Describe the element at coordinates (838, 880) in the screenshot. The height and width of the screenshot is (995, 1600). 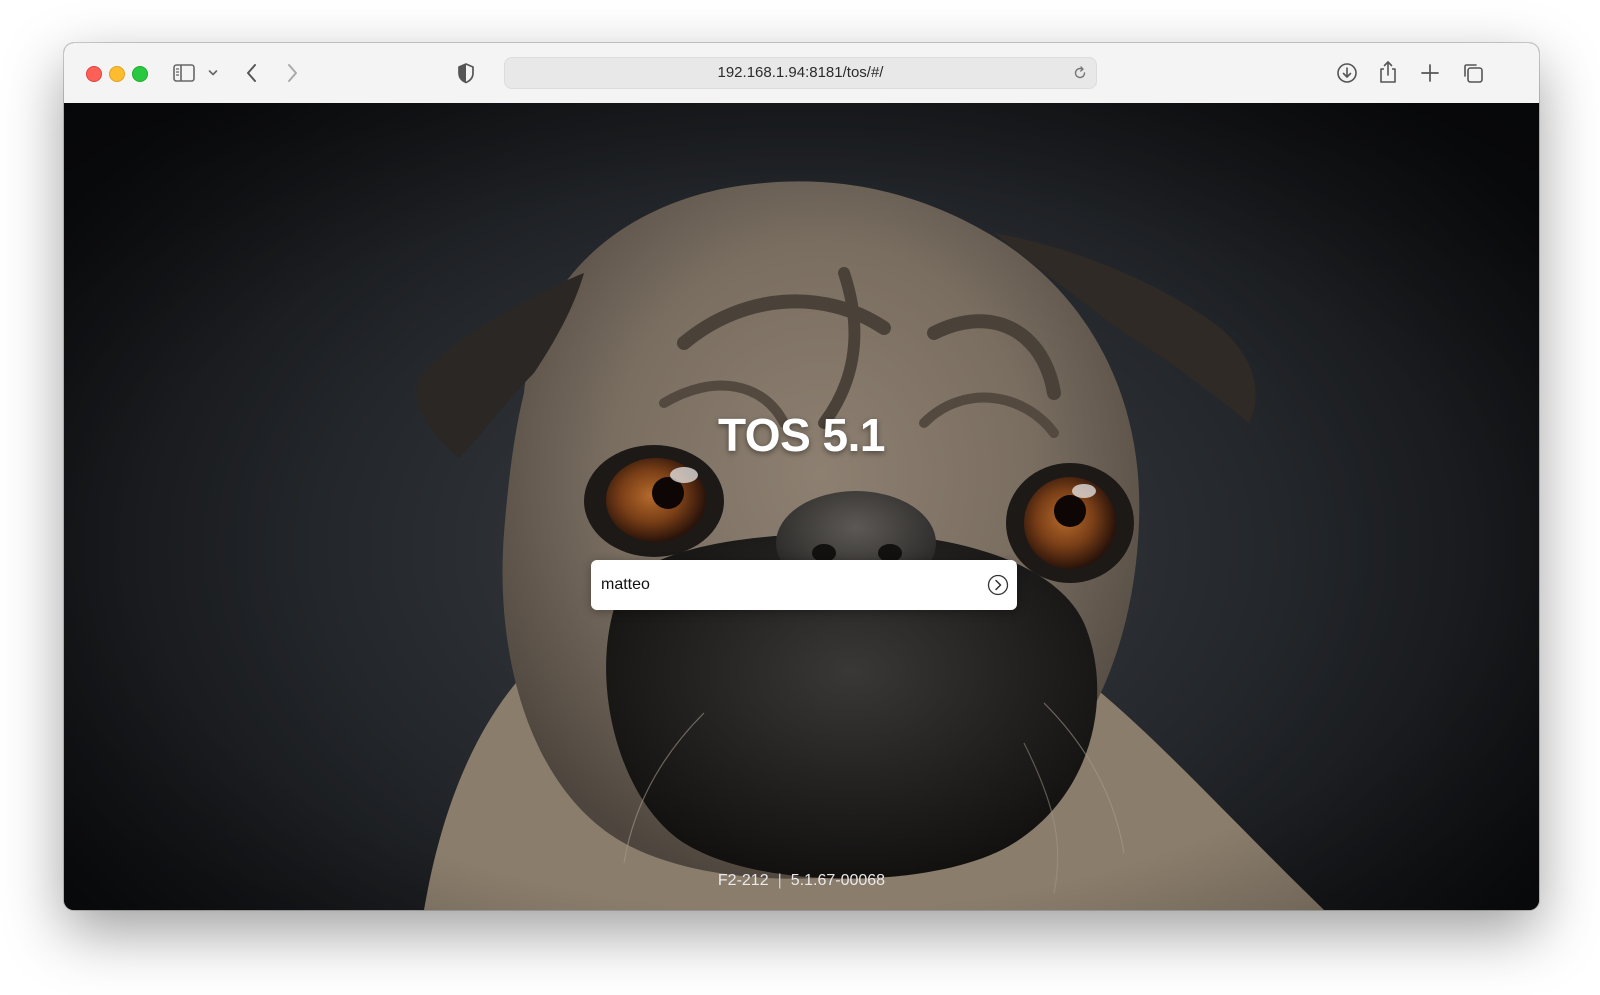
I see `firmware-version: 5.1.67-00068` at that location.